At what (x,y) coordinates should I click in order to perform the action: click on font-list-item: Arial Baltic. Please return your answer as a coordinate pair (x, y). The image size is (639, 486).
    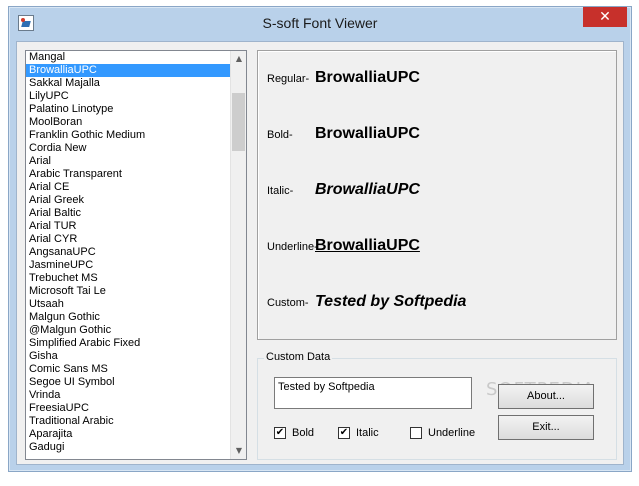
    Looking at the image, I should click on (129, 213).